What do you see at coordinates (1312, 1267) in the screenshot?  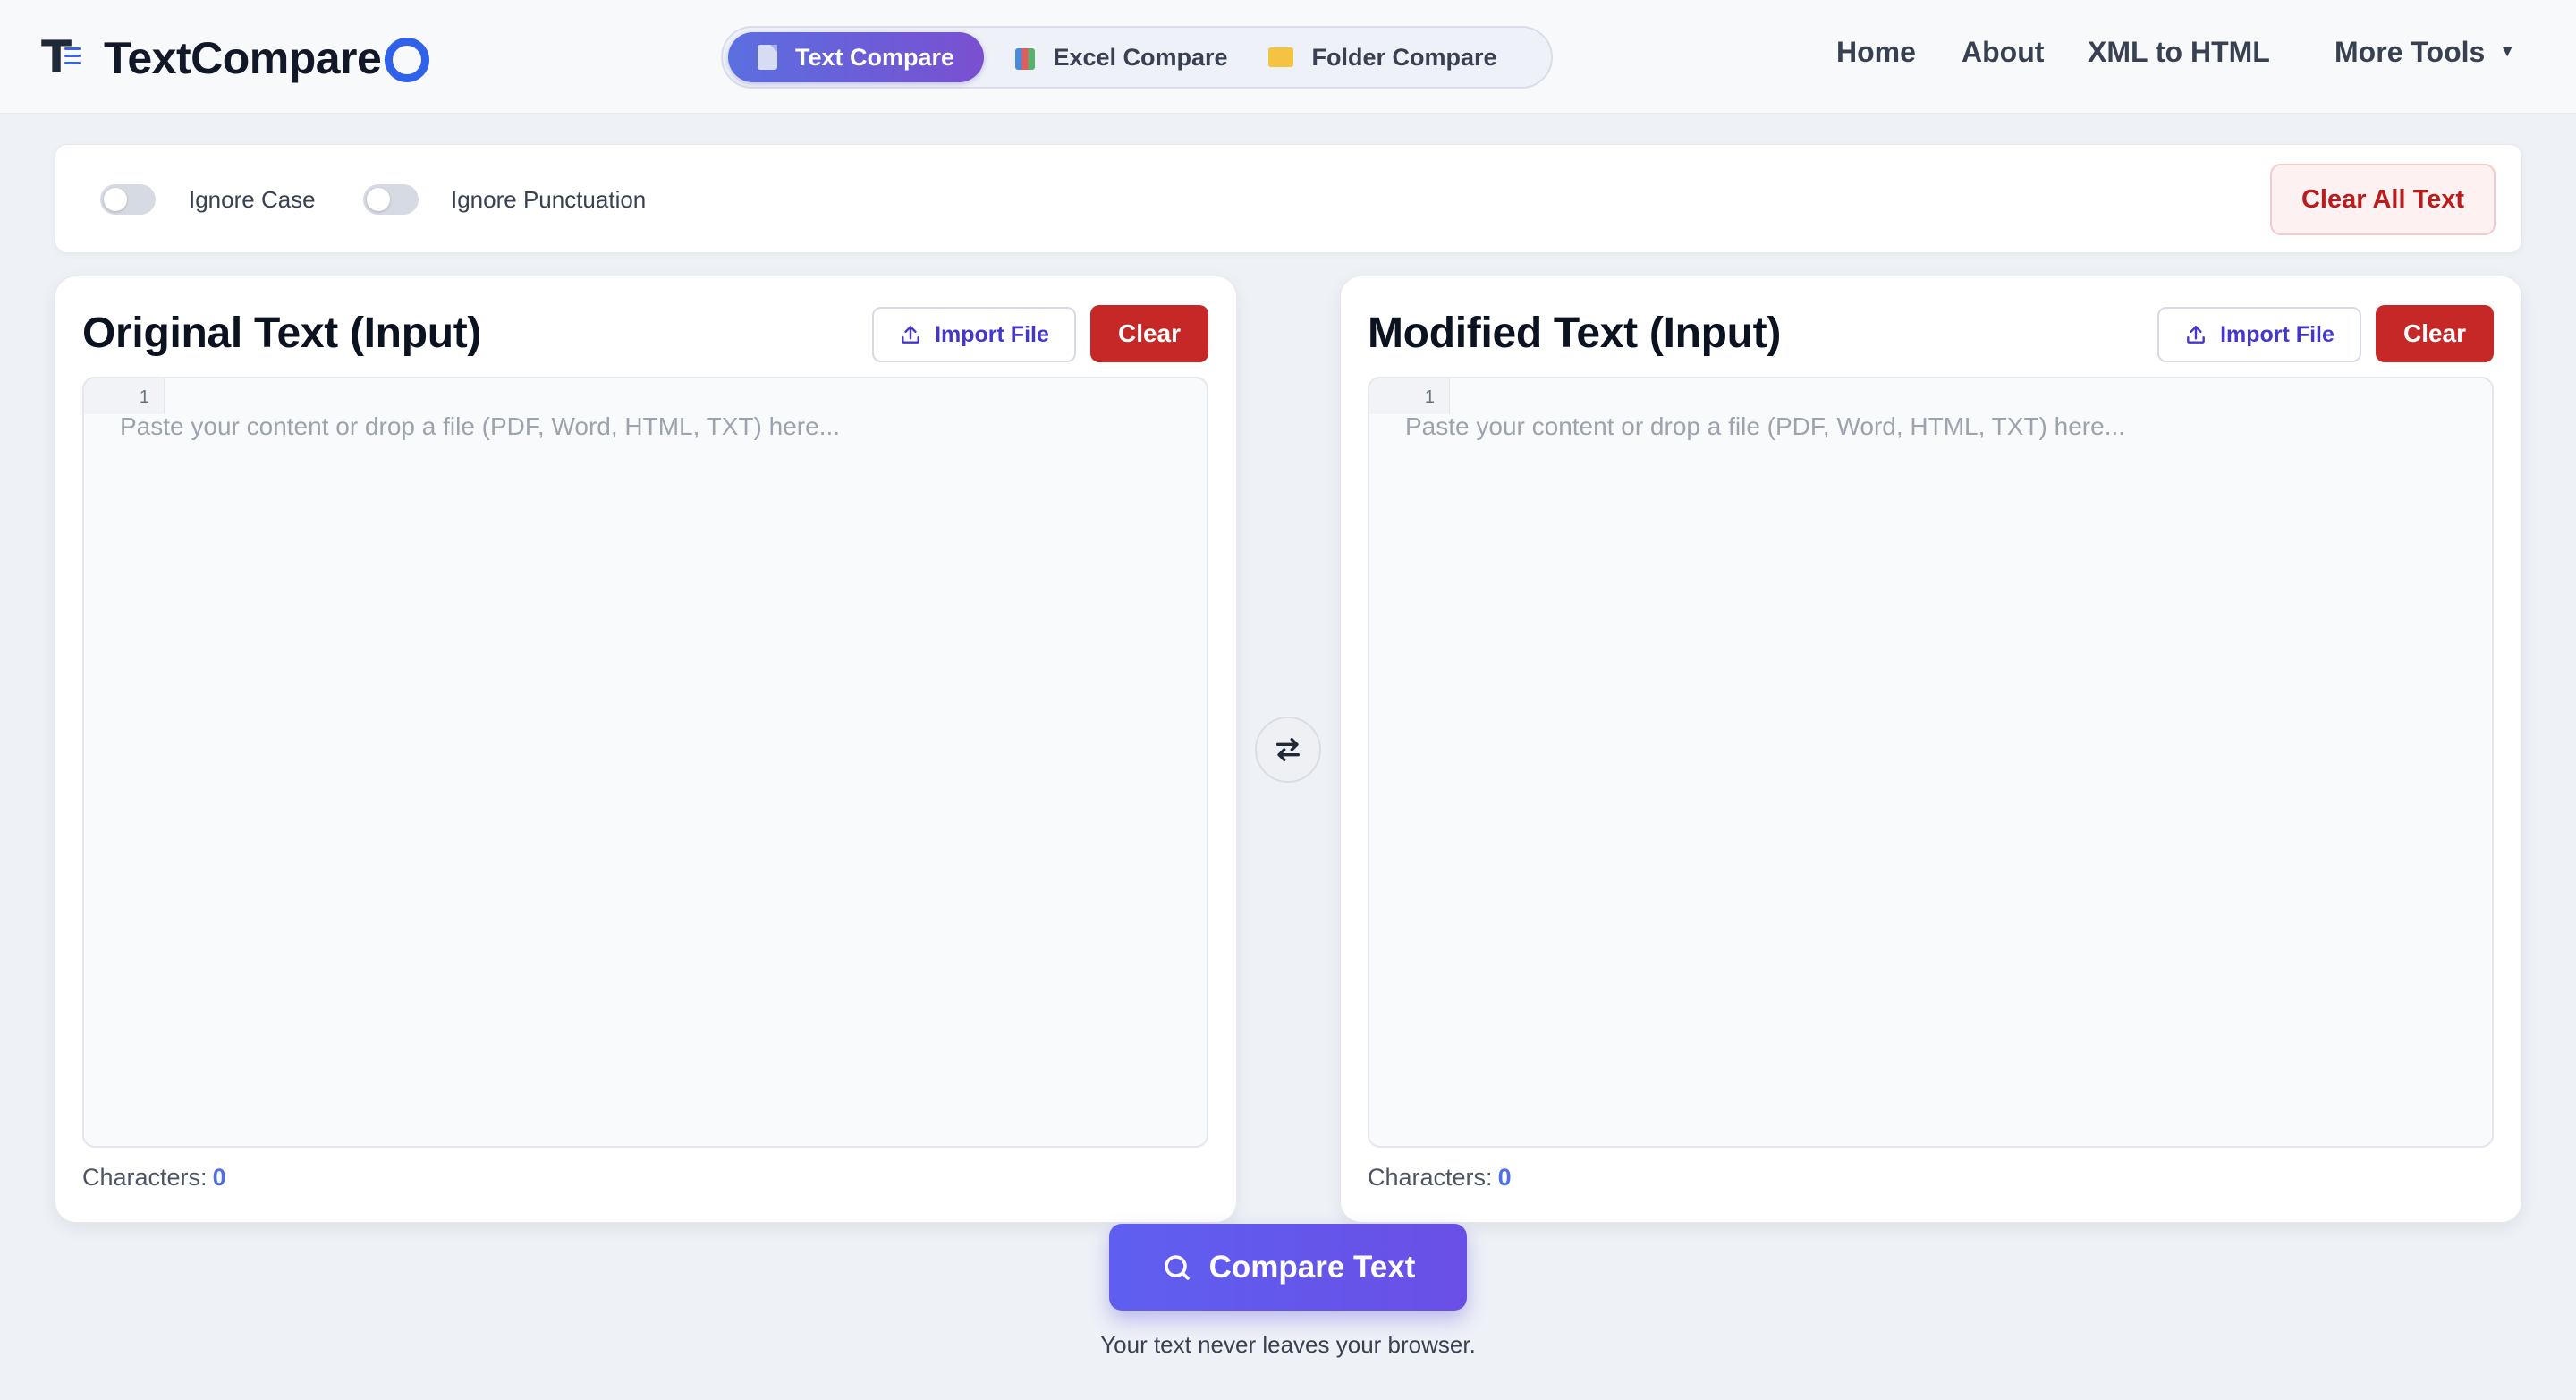 I see `compare-text-label: Compare Text` at bounding box center [1312, 1267].